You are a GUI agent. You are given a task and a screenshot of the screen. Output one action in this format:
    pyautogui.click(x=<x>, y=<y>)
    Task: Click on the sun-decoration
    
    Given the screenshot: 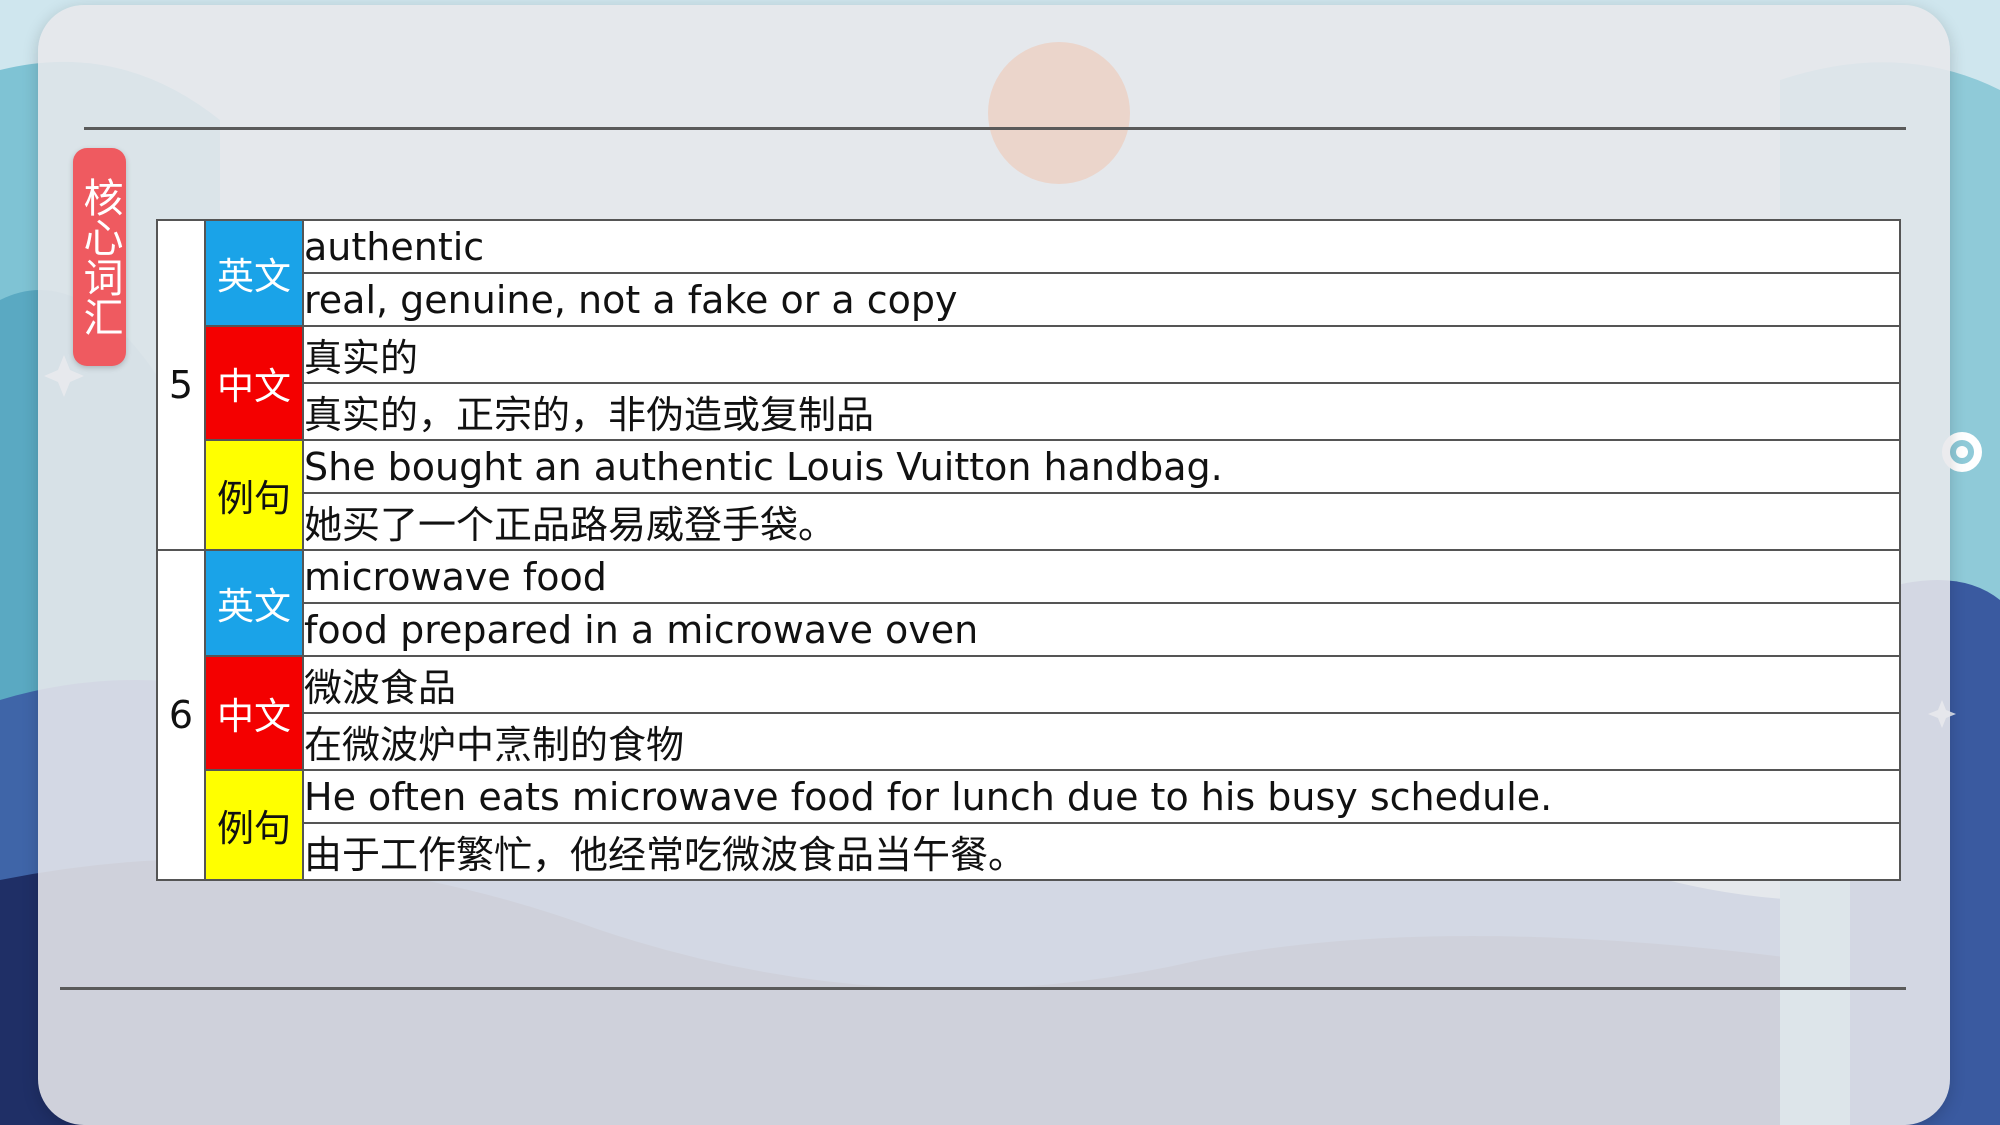 What is the action you would take?
    pyautogui.click(x=1059, y=113)
    